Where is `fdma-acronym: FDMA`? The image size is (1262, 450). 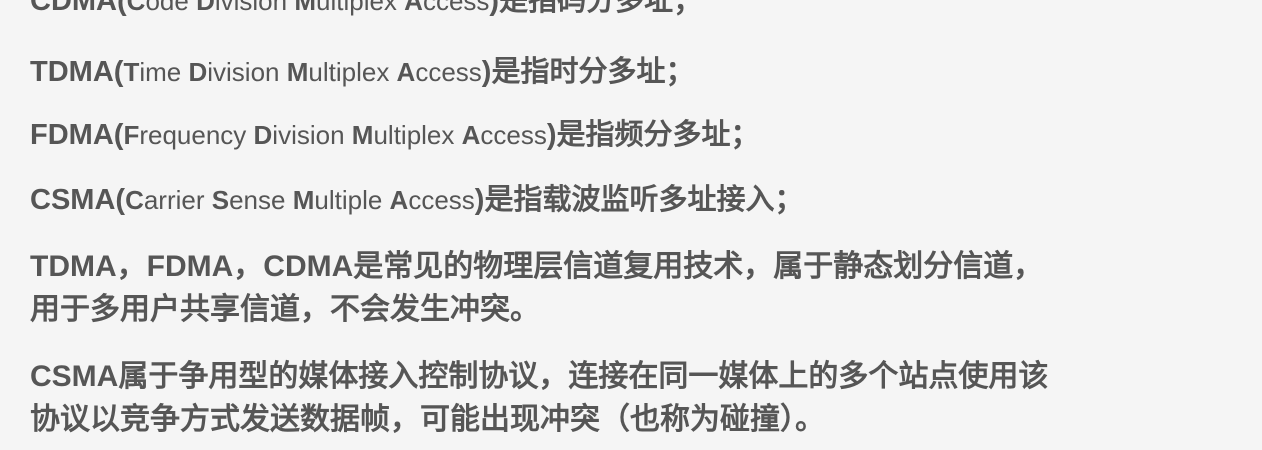 fdma-acronym: FDMA is located at coordinates (72, 135).